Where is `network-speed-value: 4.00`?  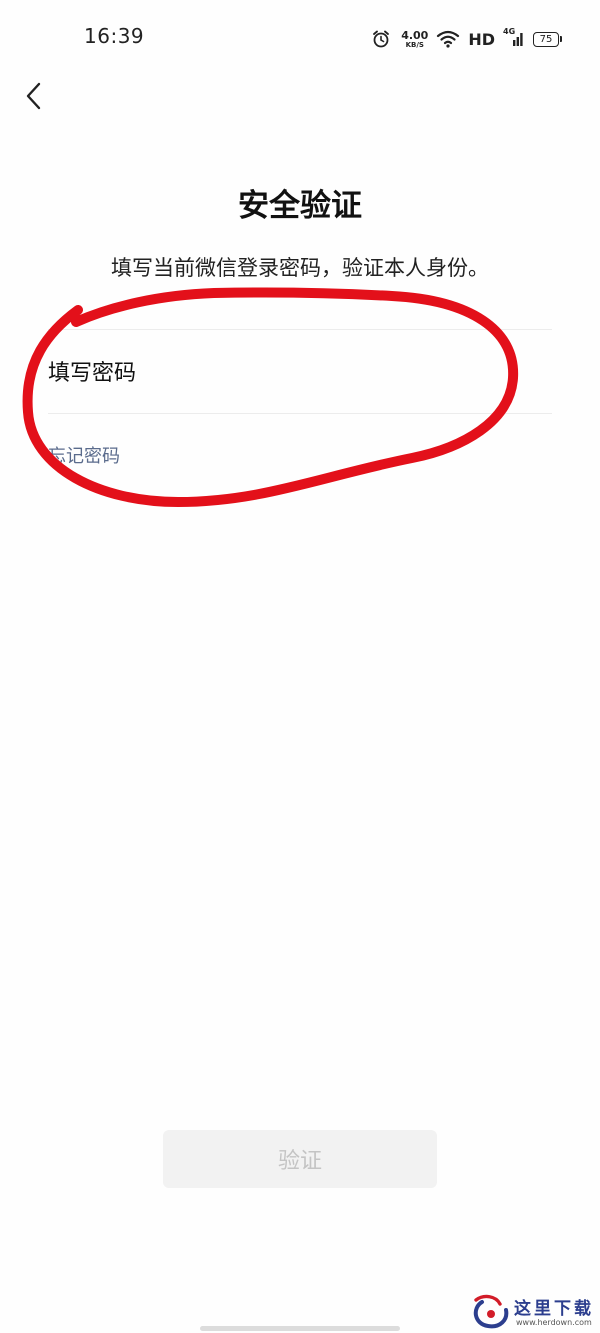 network-speed-value: 4.00 is located at coordinates (415, 35).